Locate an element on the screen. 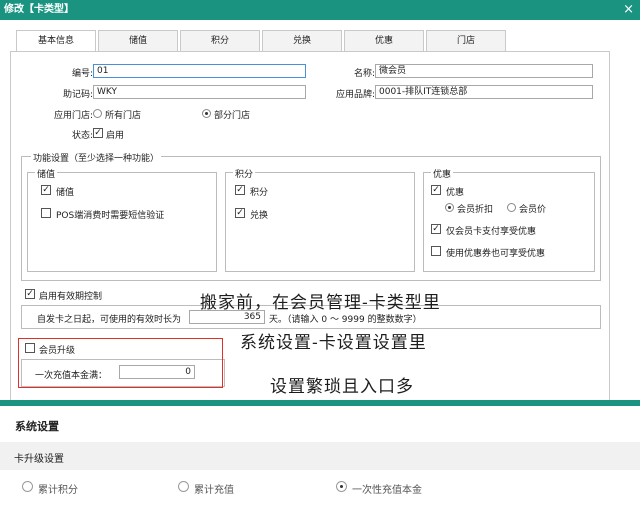 The width and height of the screenshot is (640, 510). points-text: 积分 is located at coordinates (259, 193).